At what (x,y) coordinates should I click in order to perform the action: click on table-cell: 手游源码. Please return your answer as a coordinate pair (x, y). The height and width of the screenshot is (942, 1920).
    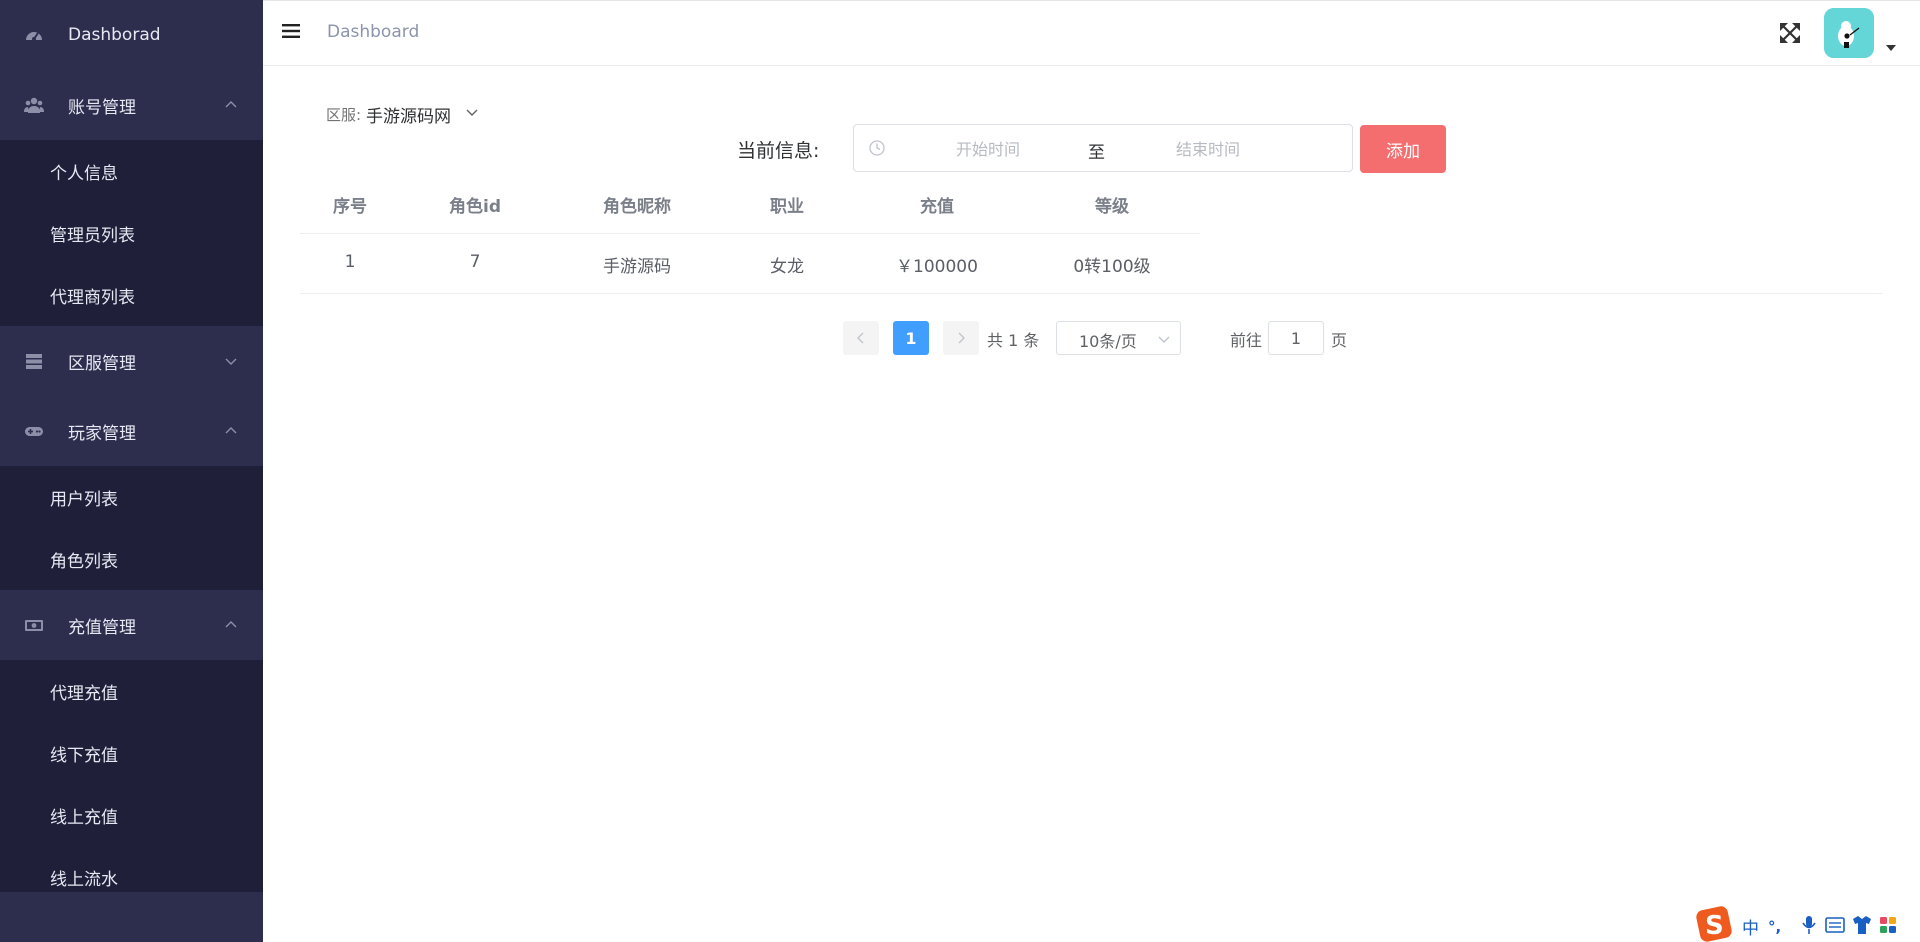
    Looking at the image, I should click on (637, 267).